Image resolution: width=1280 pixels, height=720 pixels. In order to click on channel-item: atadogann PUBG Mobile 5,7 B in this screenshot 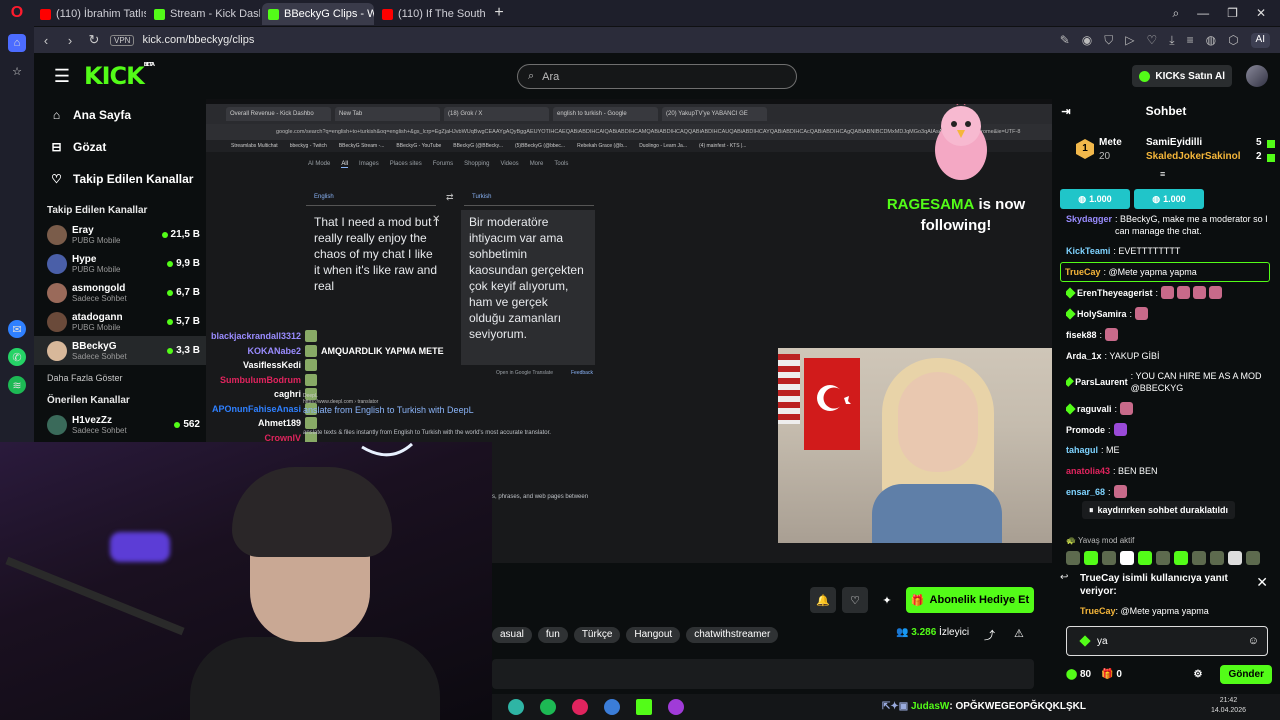, I will do `click(120, 321)`.